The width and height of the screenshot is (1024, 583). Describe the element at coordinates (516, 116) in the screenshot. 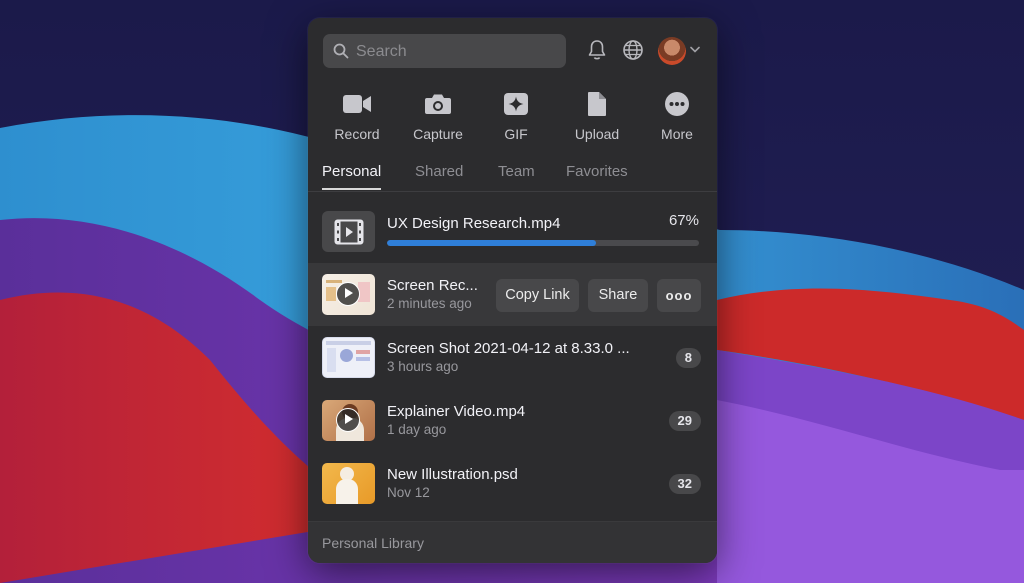

I see `gif-button: GIF` at that location.